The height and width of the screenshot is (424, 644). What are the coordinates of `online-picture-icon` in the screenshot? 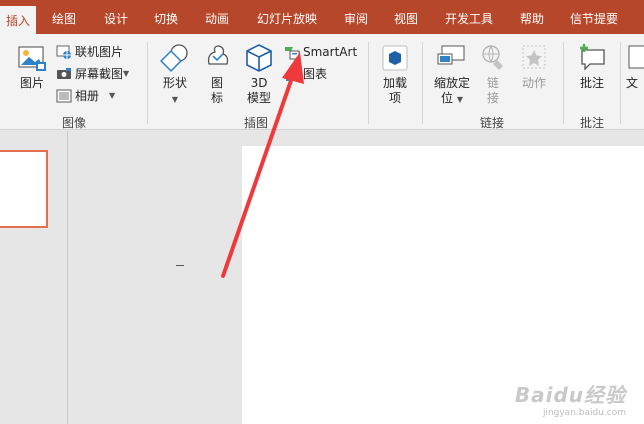 It's located at (63, 52).